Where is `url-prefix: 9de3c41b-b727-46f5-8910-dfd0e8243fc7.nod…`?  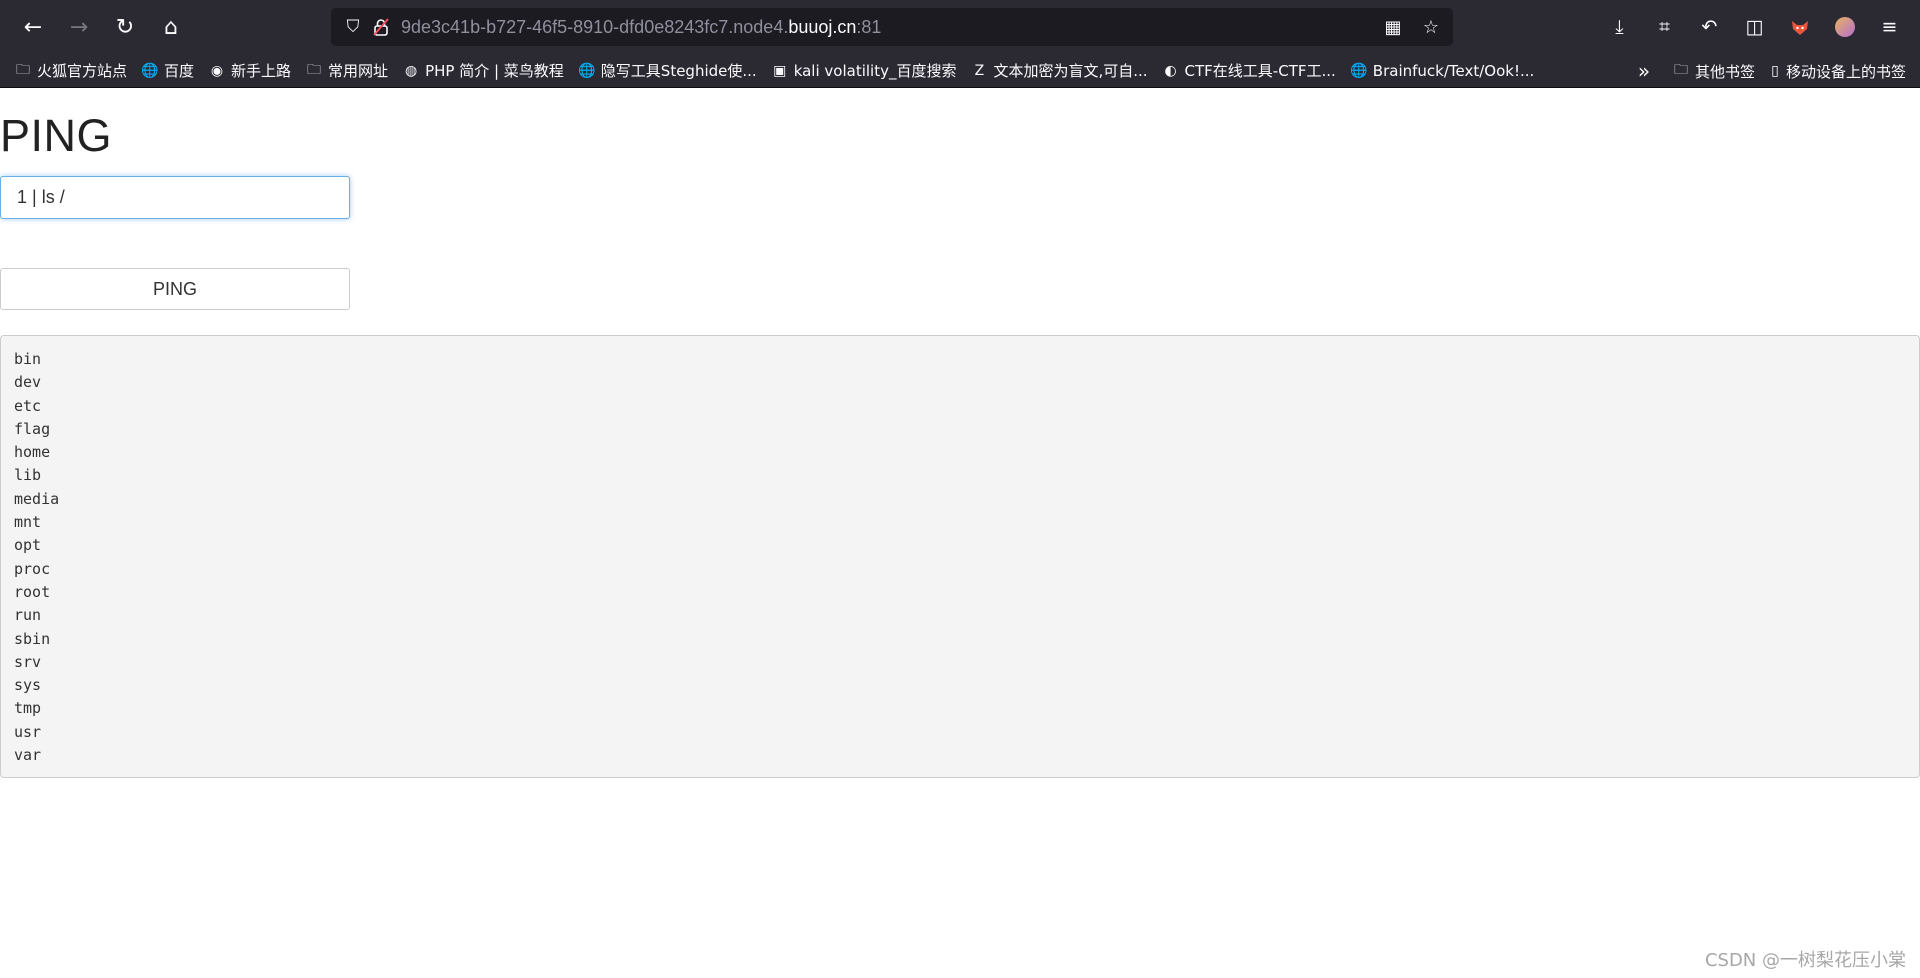
url-prefix: 9de3c41b-b727-46f5-8910-dfd0e8243fc7.nod… is located at coordinates (595, 26).